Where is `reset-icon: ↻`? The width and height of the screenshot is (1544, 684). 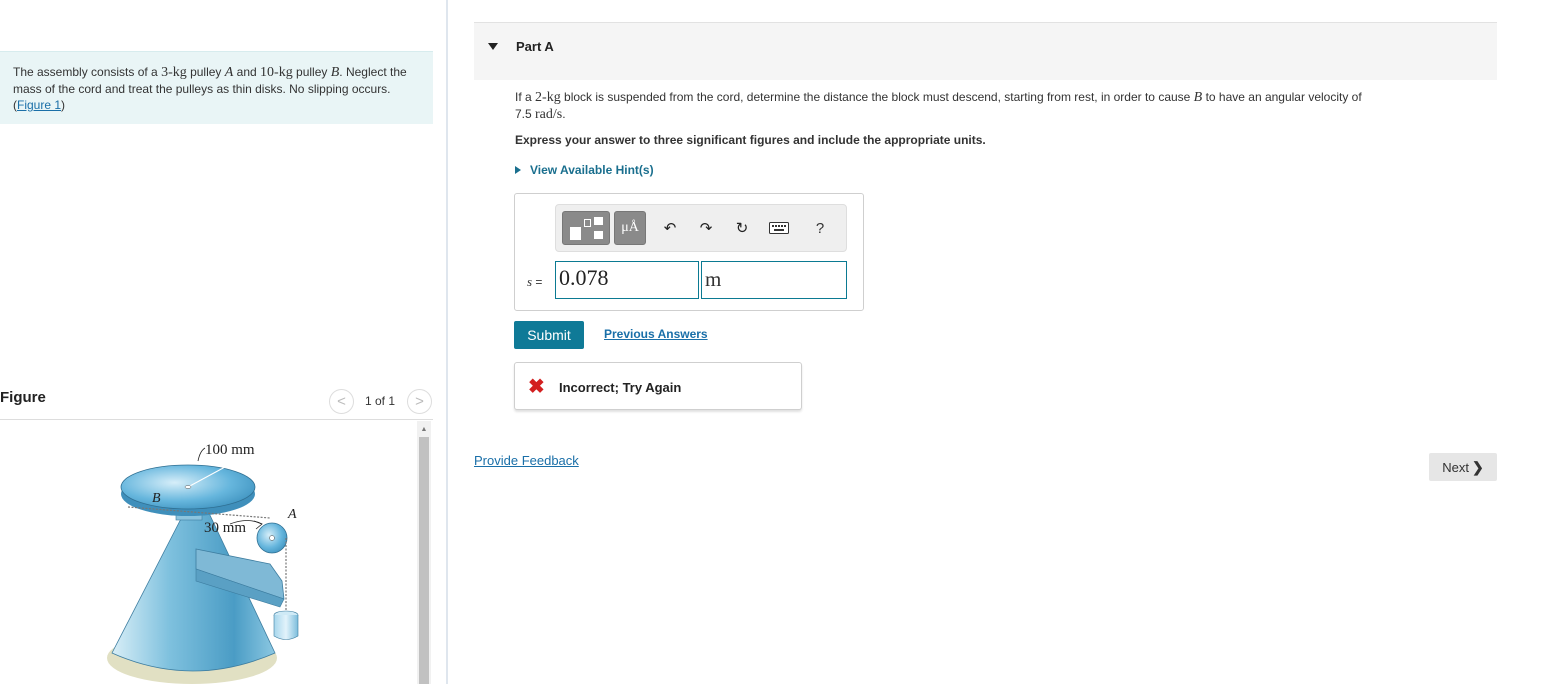
reset-icon: ↻ is located at coordinates (742, 228).